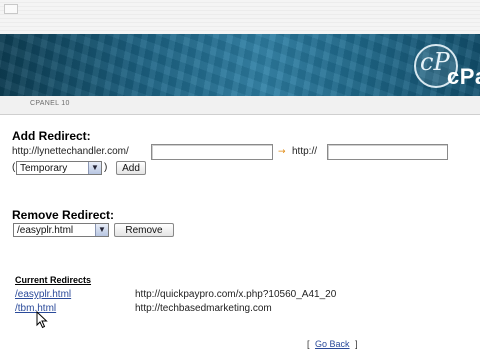 The width and height of the screenshot is (480, 360). Describe the element at coordinates (435, 62) in the screenshot. I see `cpanel-logo-mark: cP` at that location.